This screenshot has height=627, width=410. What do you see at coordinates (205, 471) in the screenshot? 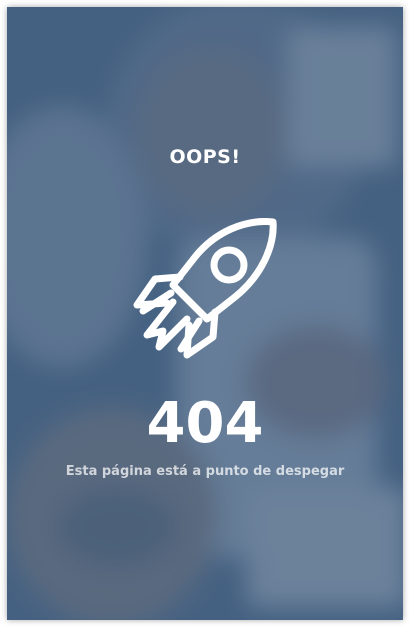
I see `error-message: Esta página está a punto de despegar` at bounding box center [205, 471].